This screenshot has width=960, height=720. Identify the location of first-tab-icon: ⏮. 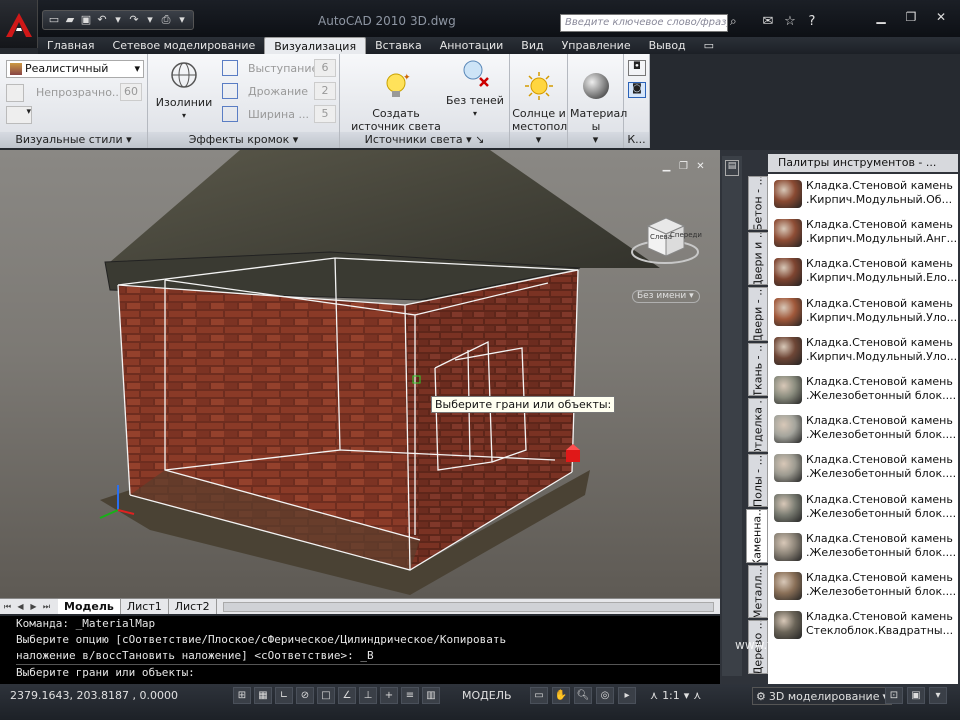
(7, 606).